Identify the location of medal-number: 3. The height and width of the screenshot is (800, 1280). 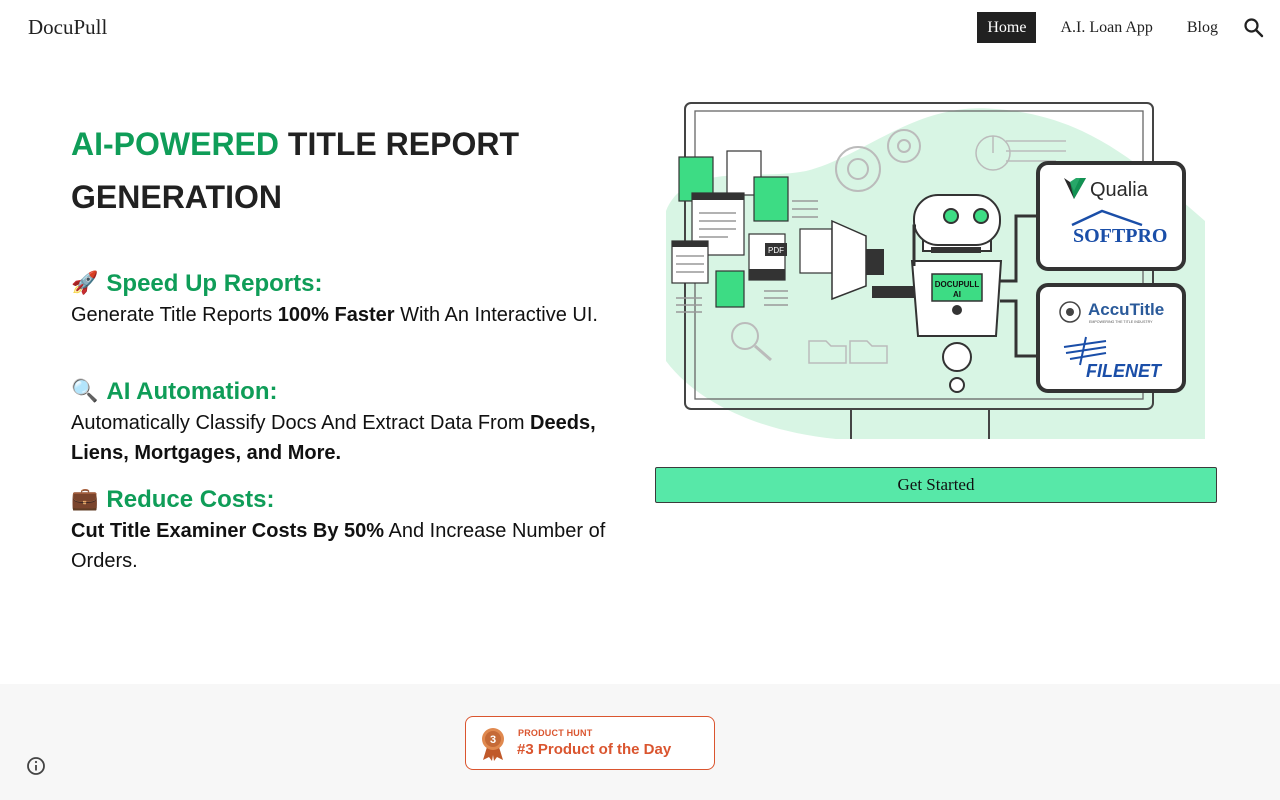
(493, 740).